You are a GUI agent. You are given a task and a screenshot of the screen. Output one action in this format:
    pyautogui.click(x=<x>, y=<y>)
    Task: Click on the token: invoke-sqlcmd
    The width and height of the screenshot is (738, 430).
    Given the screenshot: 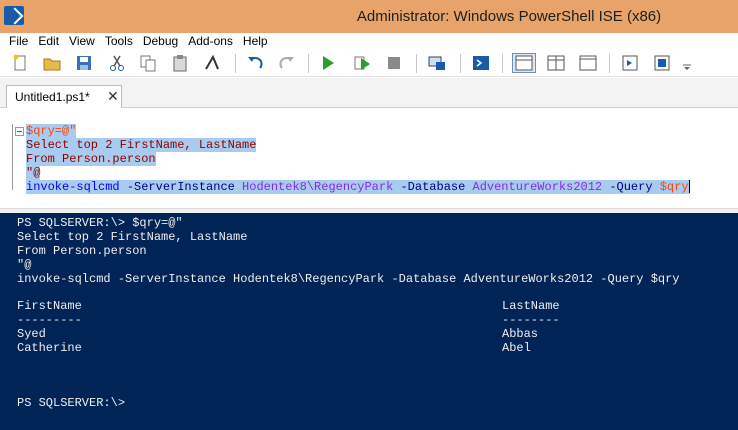 What is the action you would take?
    pyautogui.click(x=73, y=187)
    